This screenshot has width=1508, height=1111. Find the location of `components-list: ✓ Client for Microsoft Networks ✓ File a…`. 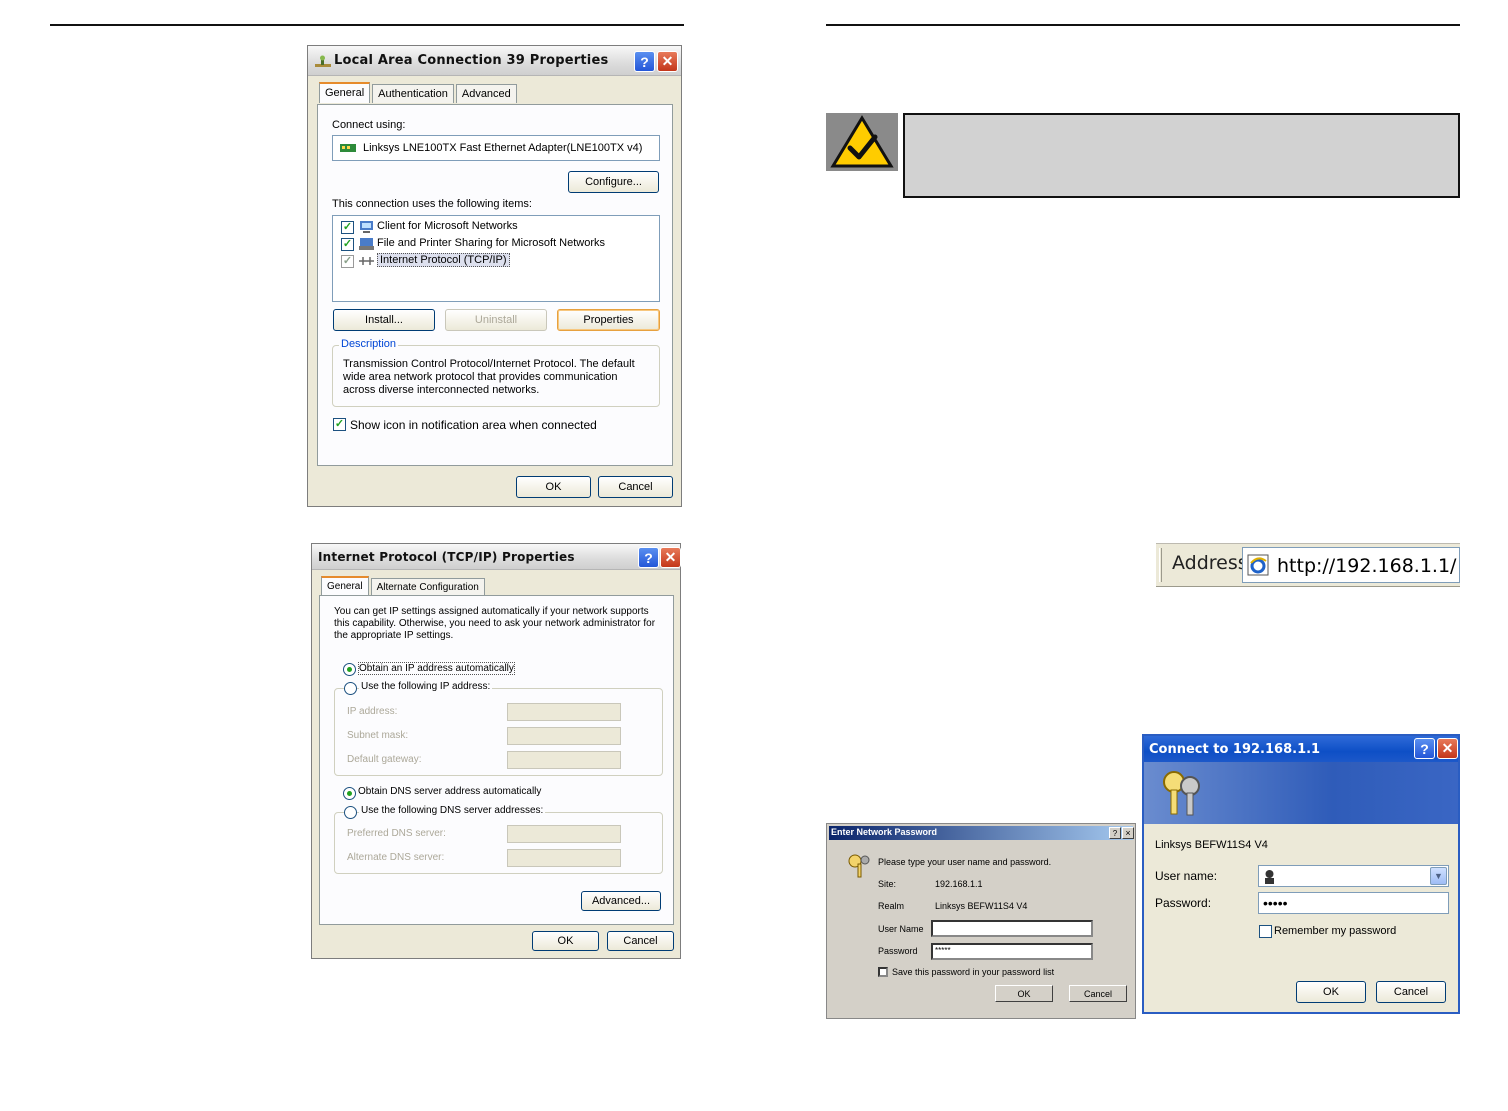

components-list: ✓ Client for Microsoft Networks ✓ File a… is located at coordinates (496, 258).